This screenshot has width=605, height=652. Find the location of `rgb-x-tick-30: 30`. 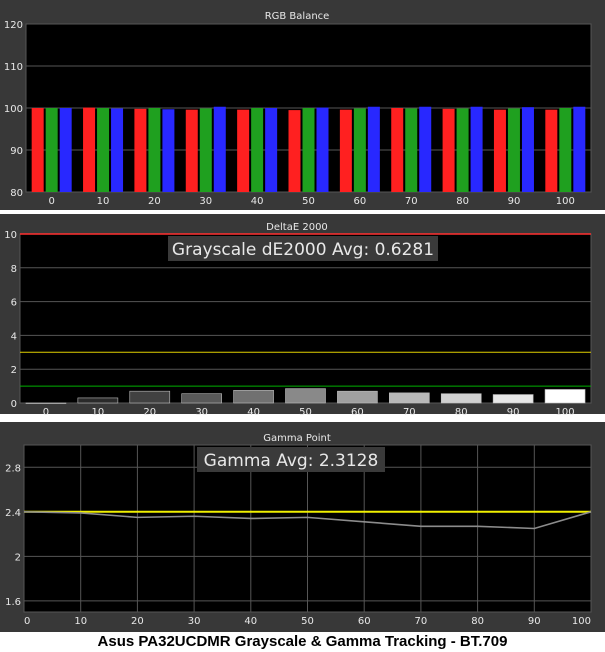

rgb-x-tick-30: 30 is located at coordinates (205, 201).